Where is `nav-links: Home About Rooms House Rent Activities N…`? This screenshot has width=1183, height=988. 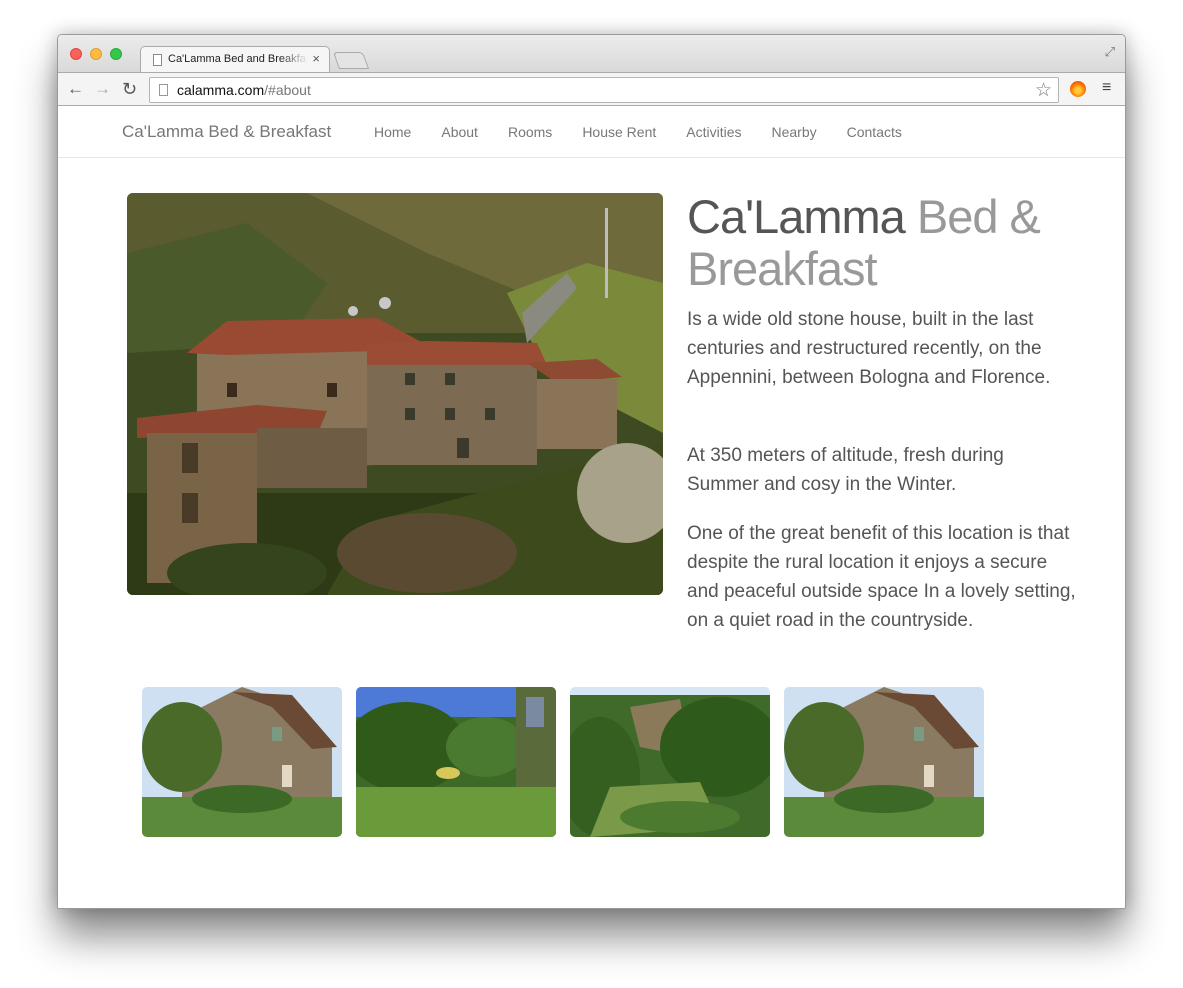 nav-links: Home About Rooms House Rent Activities N… is located at coordinates (653, 132).